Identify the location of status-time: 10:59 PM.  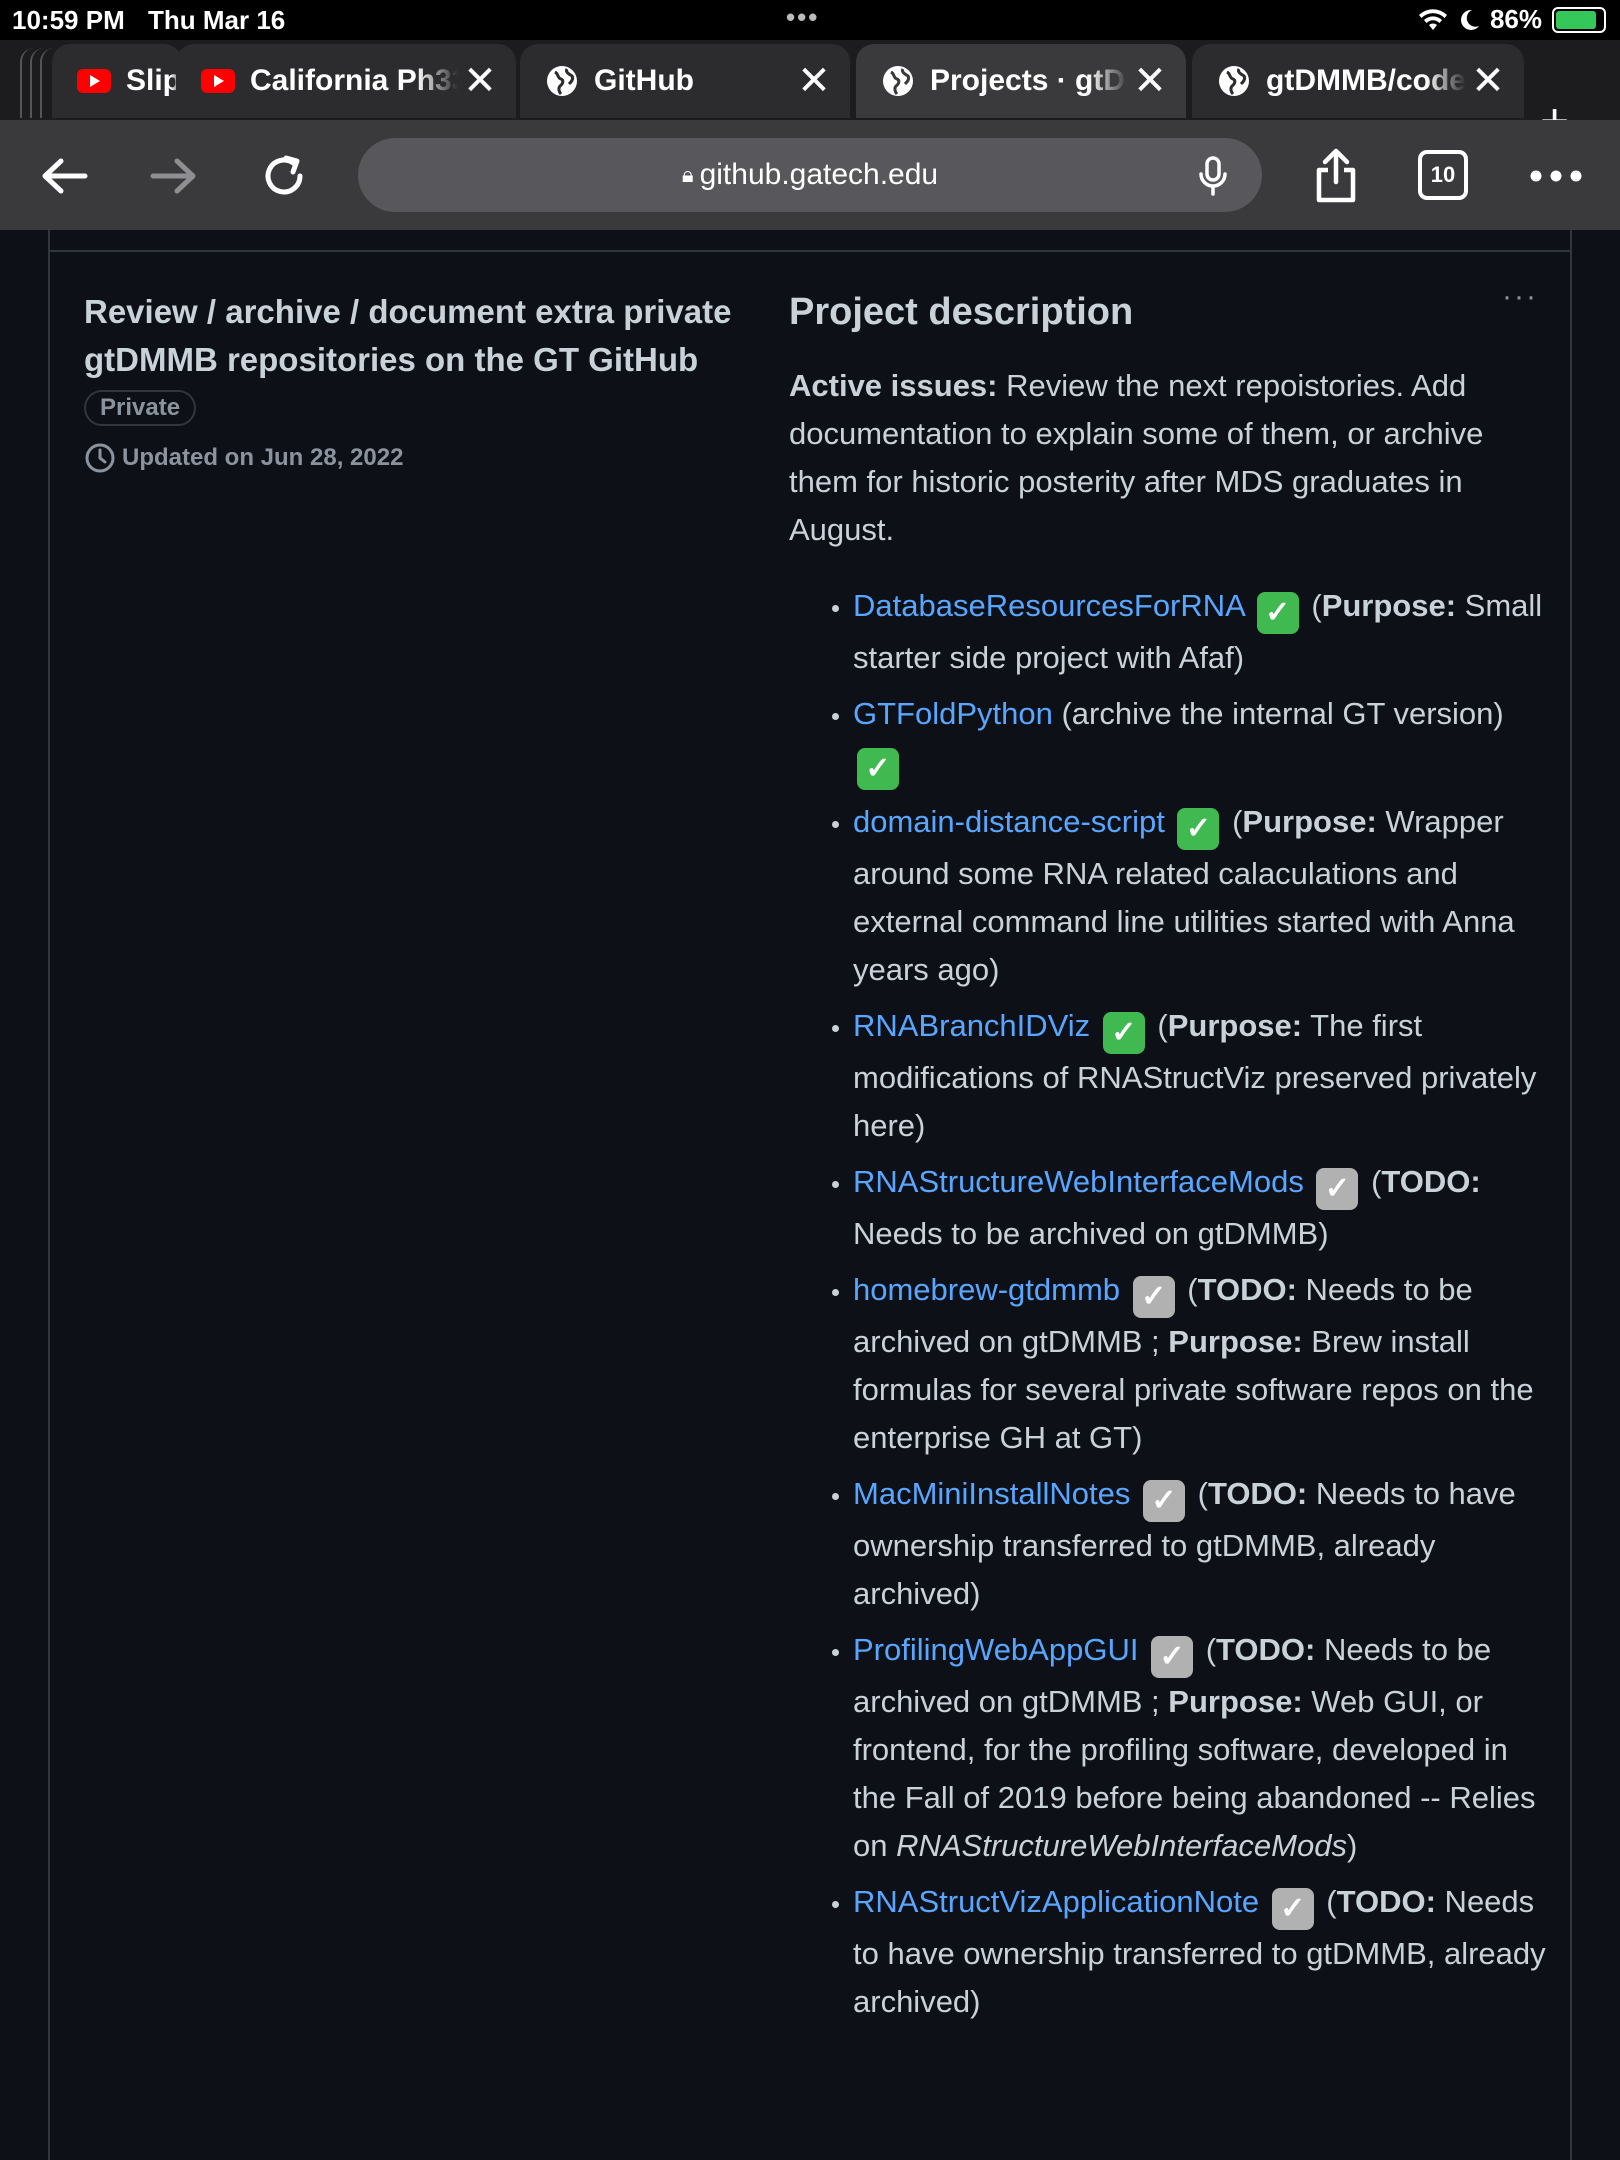
(68, 20).